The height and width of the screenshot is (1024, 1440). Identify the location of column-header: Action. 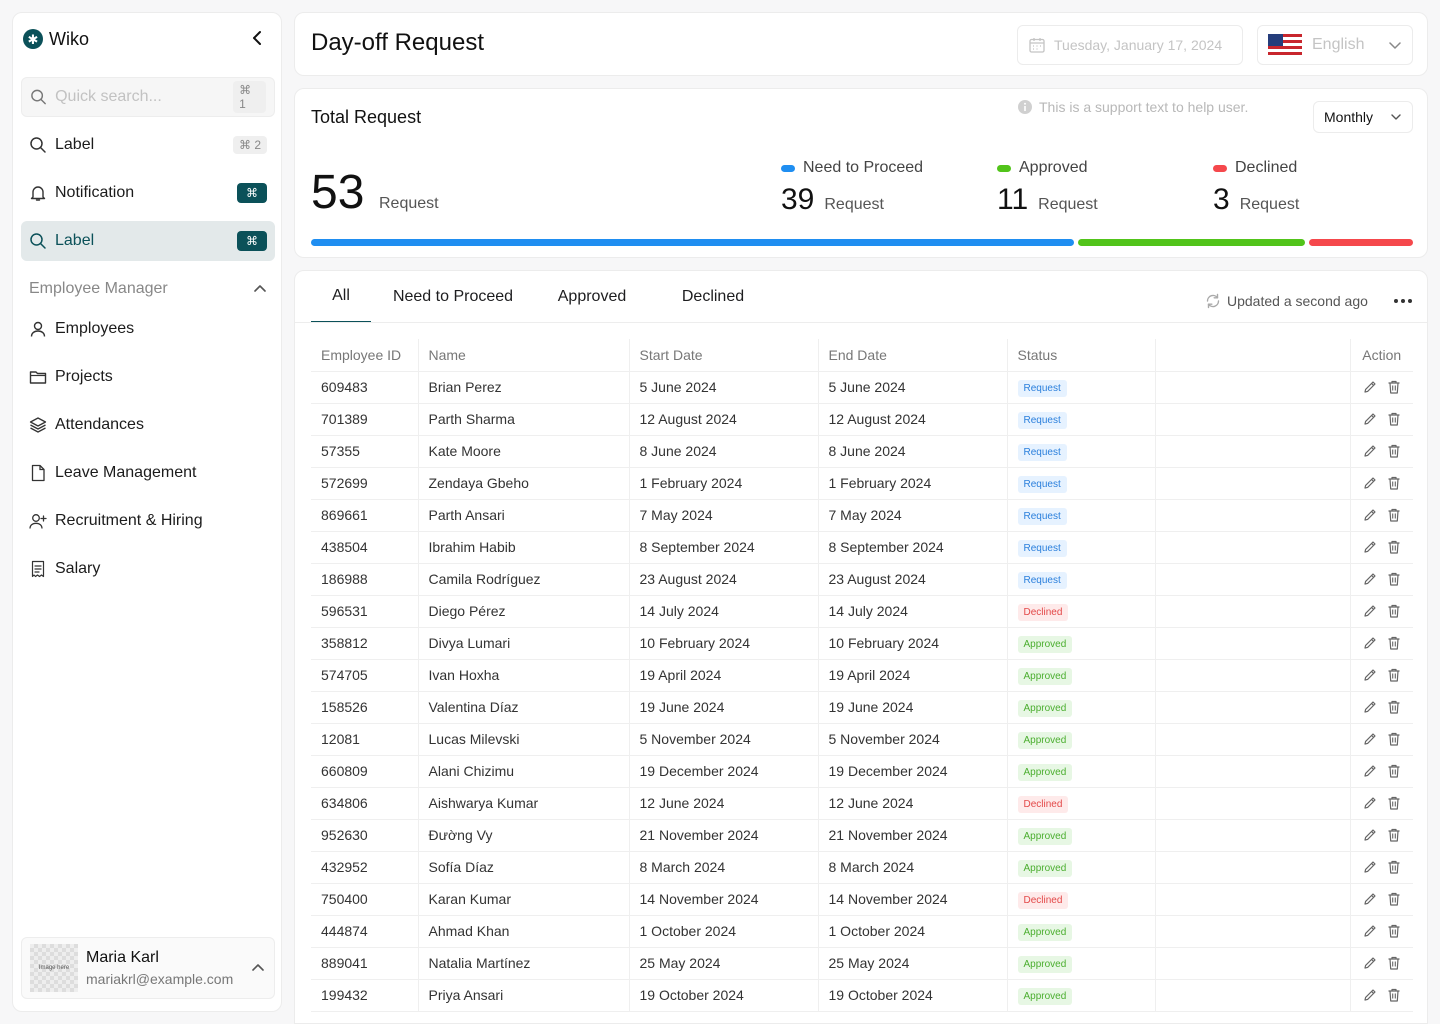
(1381, 355).